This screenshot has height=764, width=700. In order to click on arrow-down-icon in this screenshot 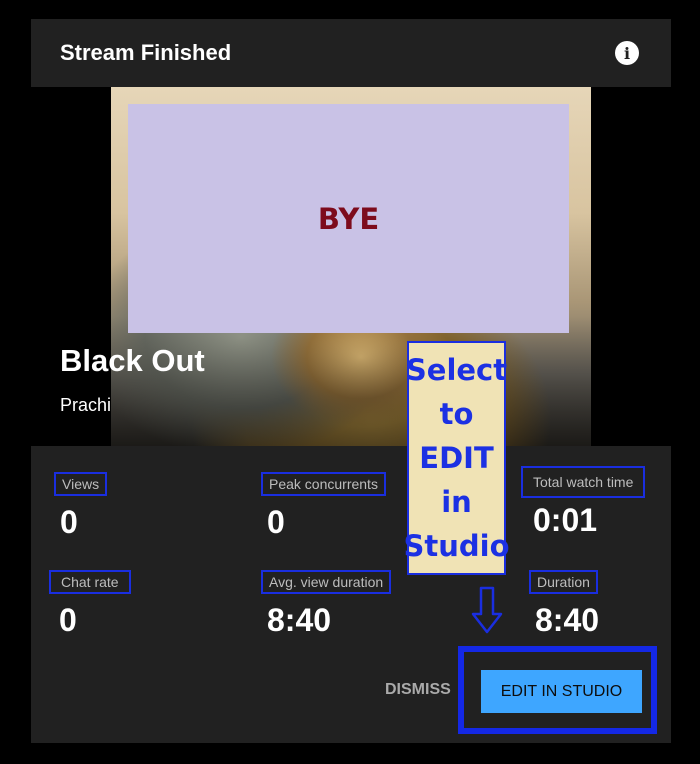, I will do `click(487, 610)`.